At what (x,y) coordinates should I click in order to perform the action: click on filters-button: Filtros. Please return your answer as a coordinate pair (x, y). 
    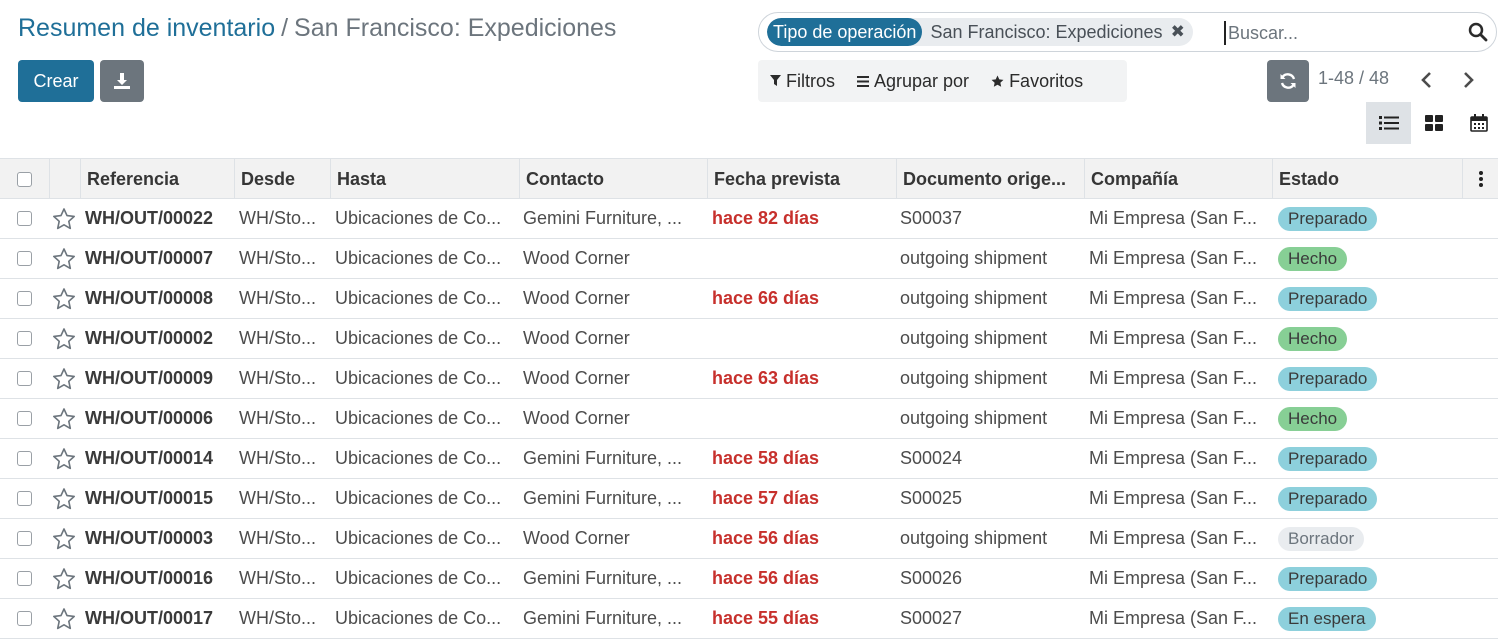
    Looking at the image, I should click on (802, 81).